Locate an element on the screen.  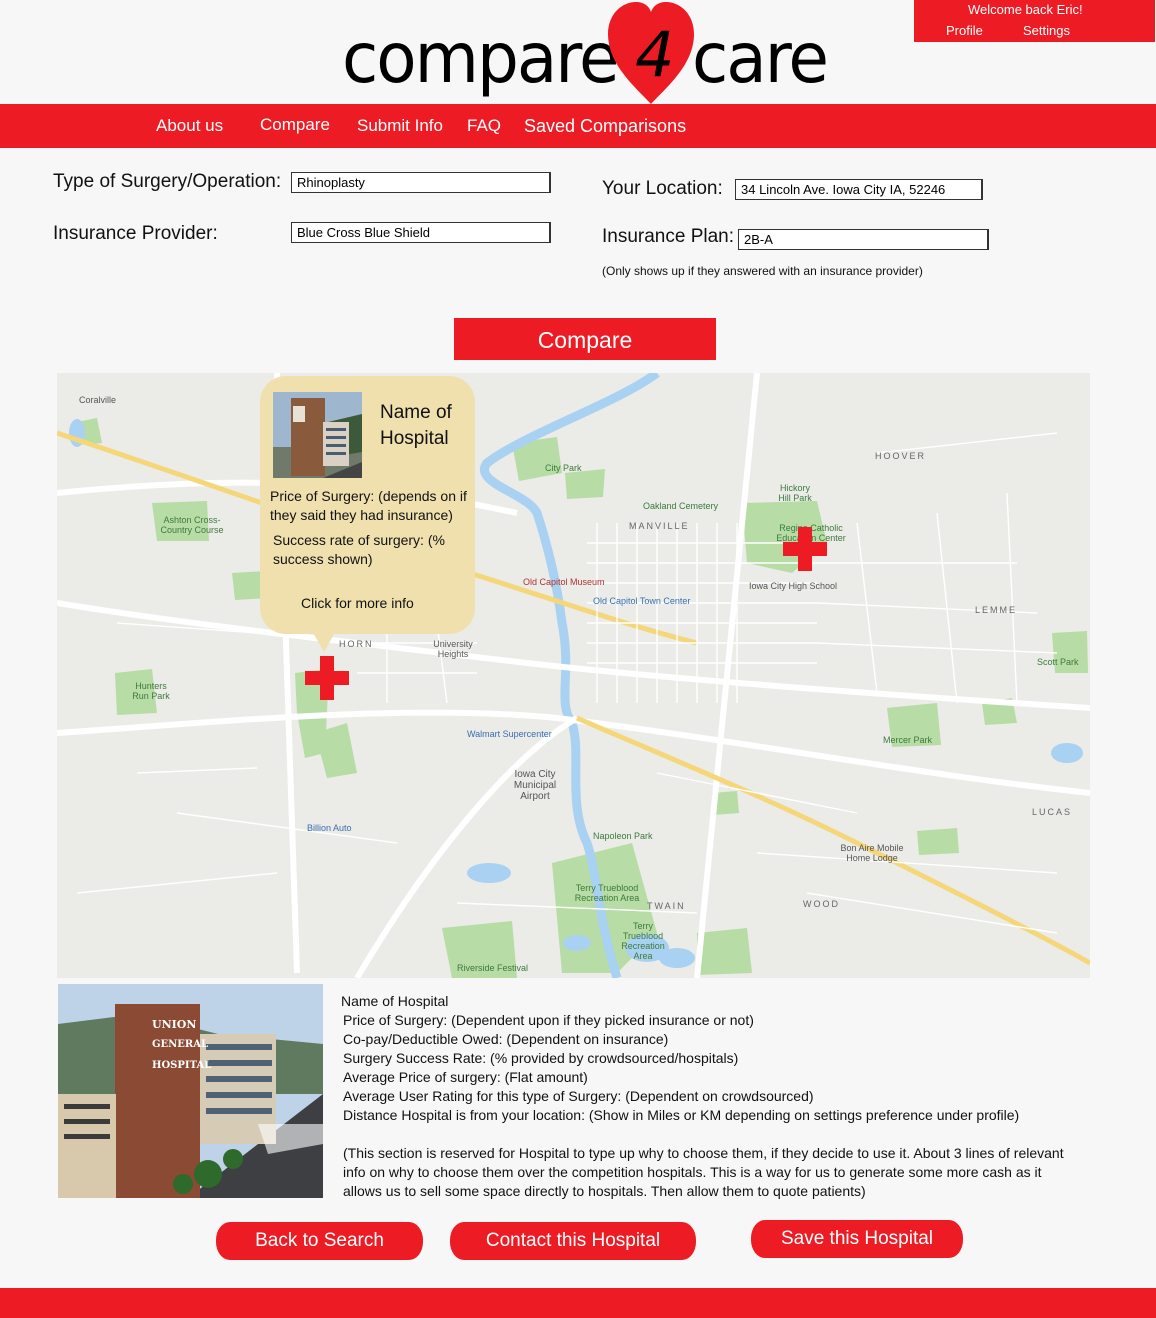
nav-submit-info: Submit Info is located at coordinates (400, 126).